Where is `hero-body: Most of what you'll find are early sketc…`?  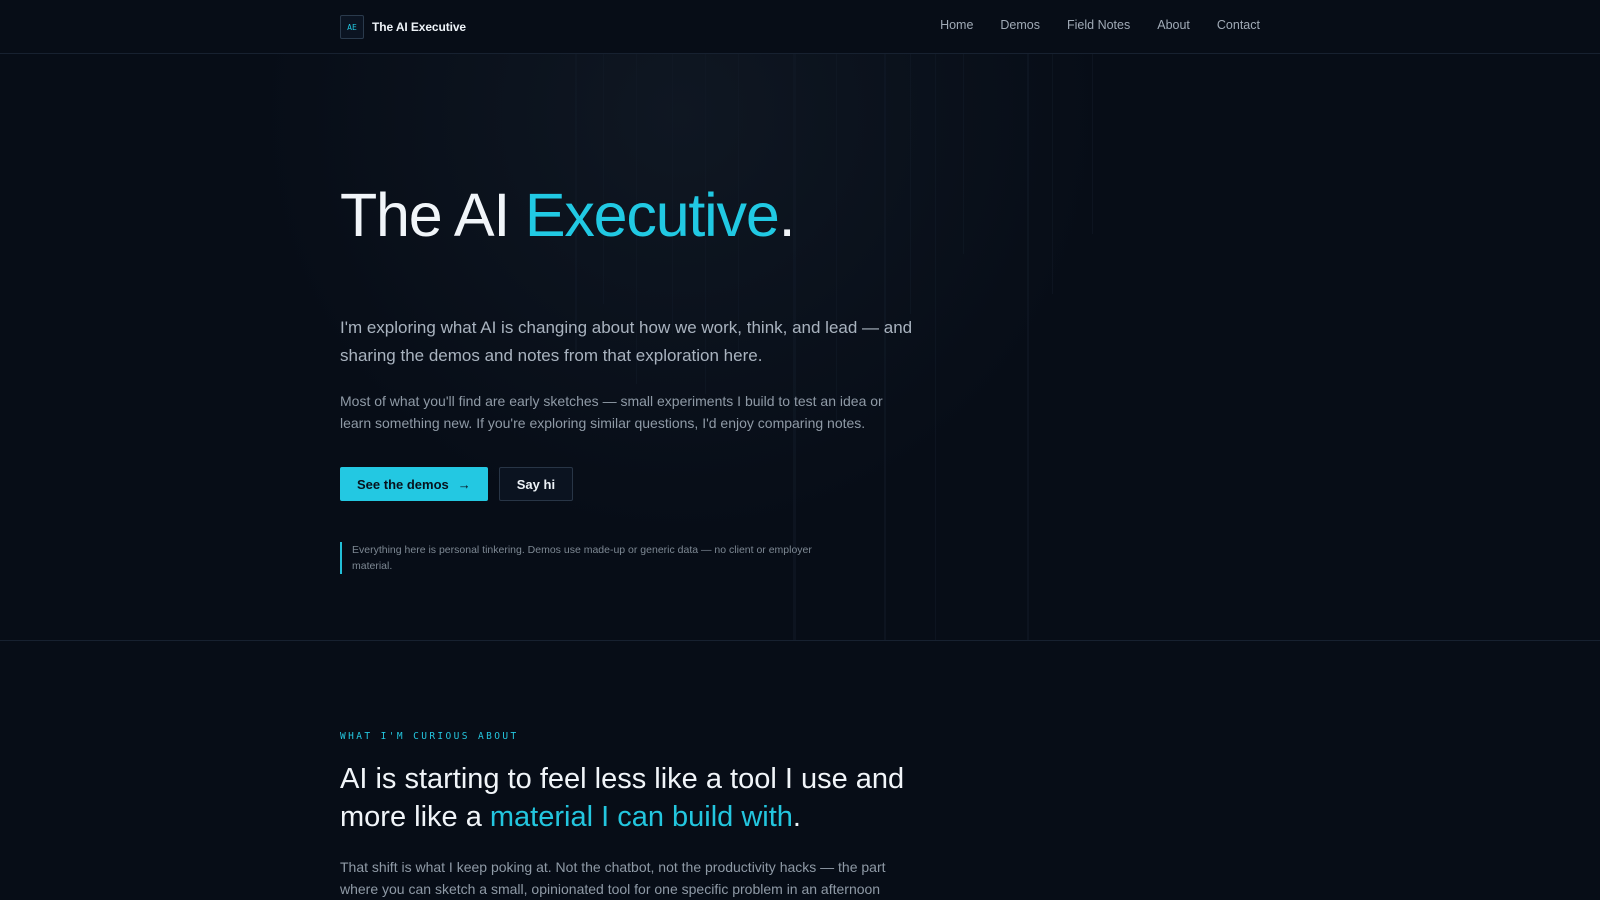 hero-body: Most of what you'll find are early sketc… is located at coordinates (611, 412).